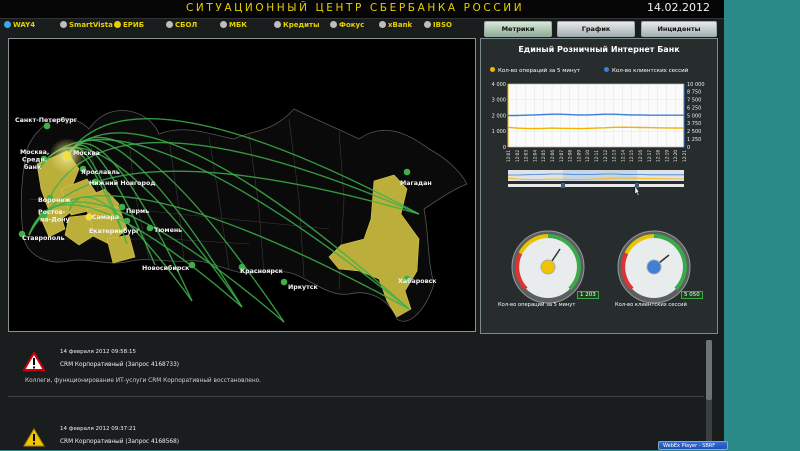  I want to click on scrollbar-thumb, so click(709, 370).